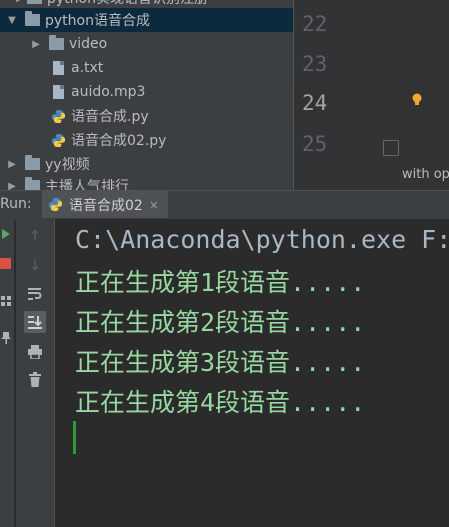 Image resolution: width=449 pixels, height=527 pixels. I want to click on trash-icon, so click(35, 380).